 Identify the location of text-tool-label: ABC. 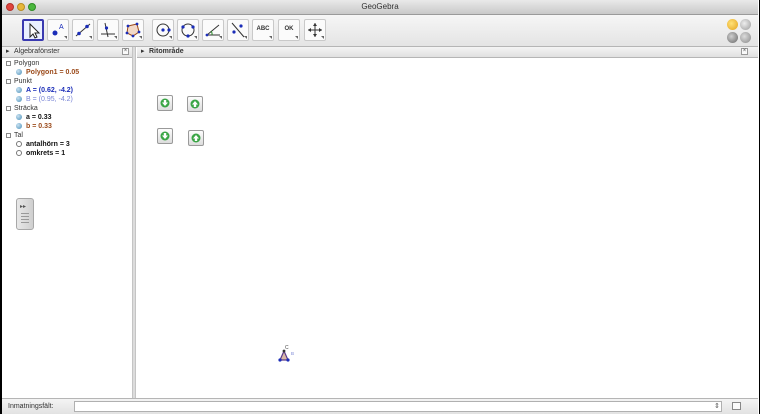
(263, 29).